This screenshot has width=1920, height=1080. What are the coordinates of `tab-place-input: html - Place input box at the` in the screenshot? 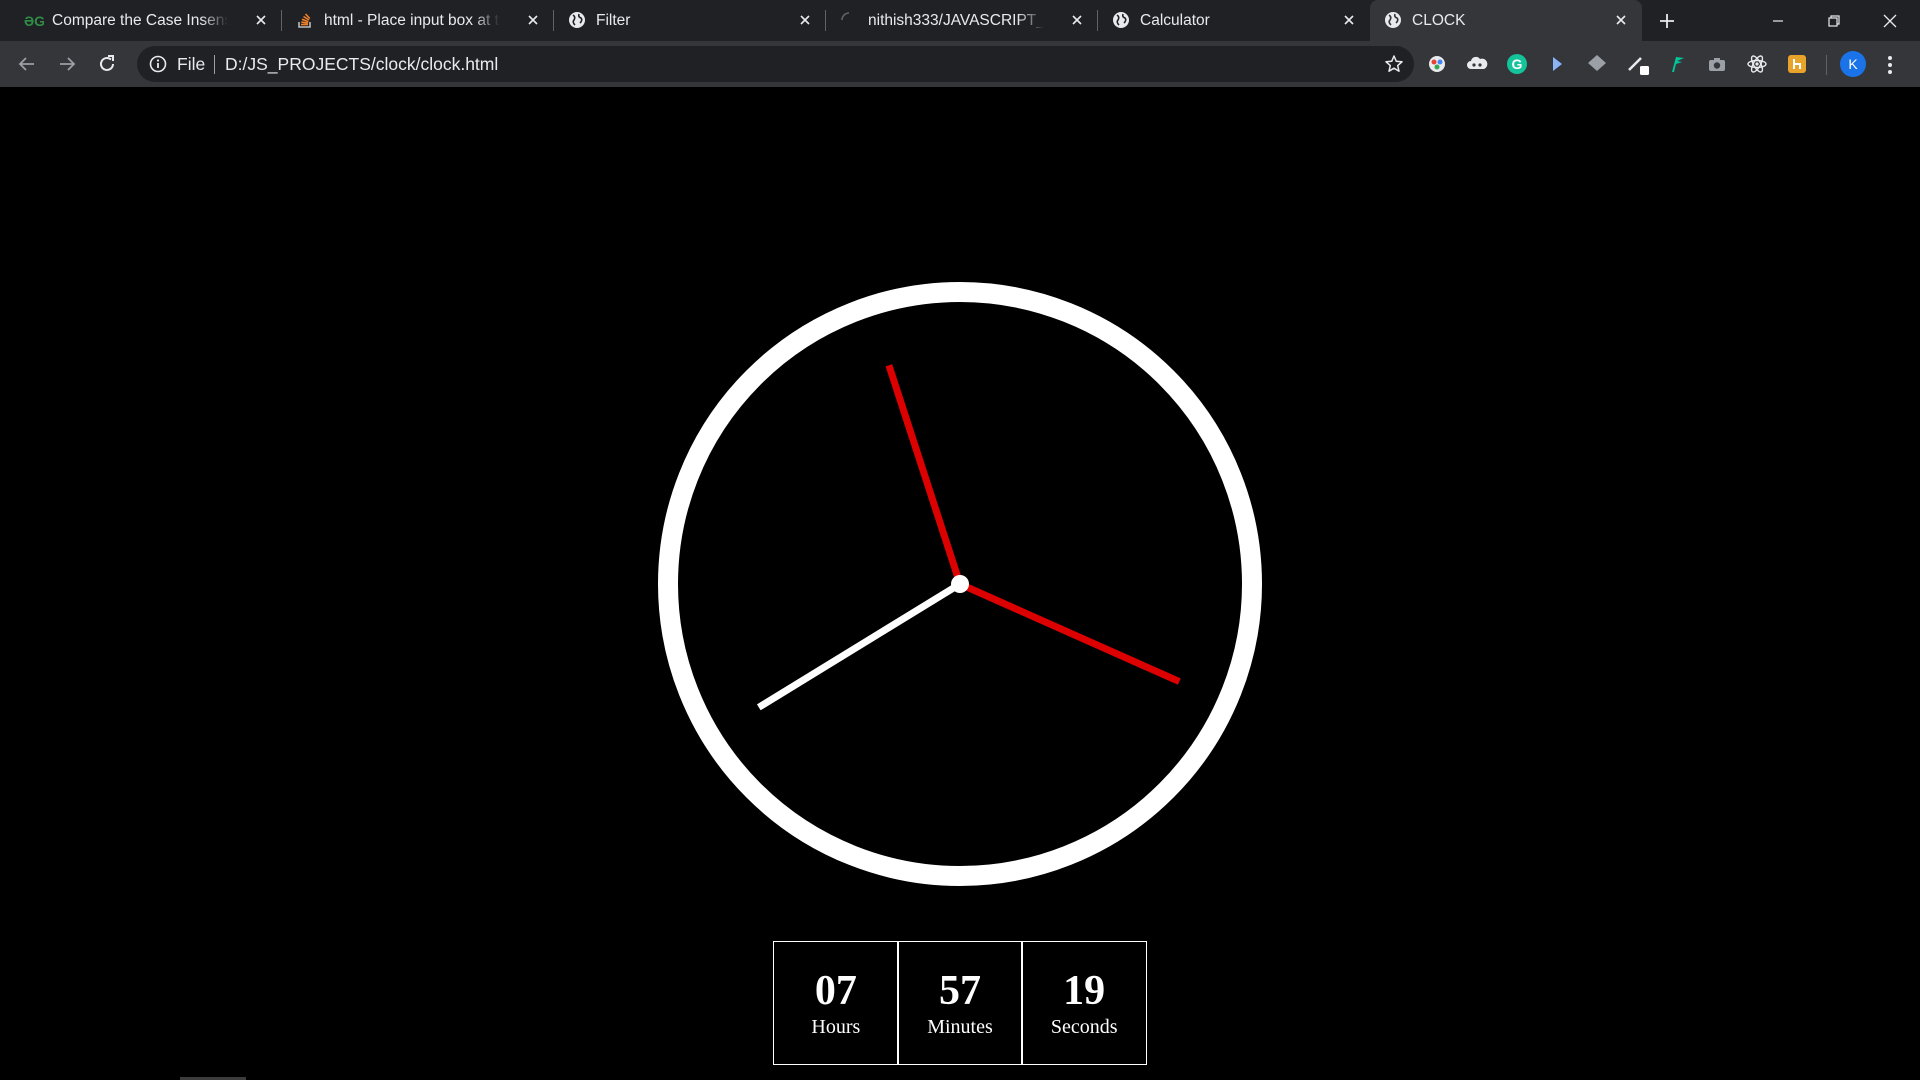 It's located at (418, 20).